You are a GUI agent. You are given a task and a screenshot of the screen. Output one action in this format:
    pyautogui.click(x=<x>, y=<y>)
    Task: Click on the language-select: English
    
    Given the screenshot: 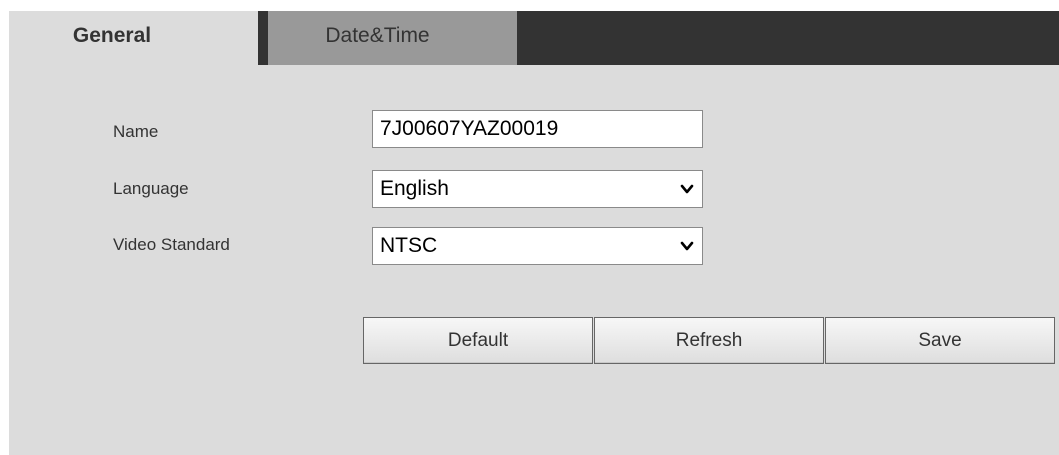 What is the action you would take?
    pyautogui.click(x=537, y=189)
    